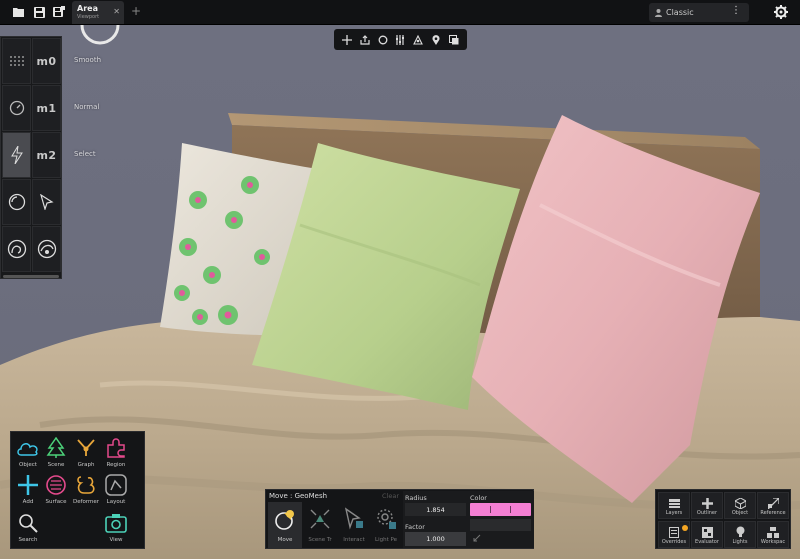  What do you see at coordinates (285, 525) in the screenshot?
I see `tool-move-button: Move` at bounding box center [285, 525].